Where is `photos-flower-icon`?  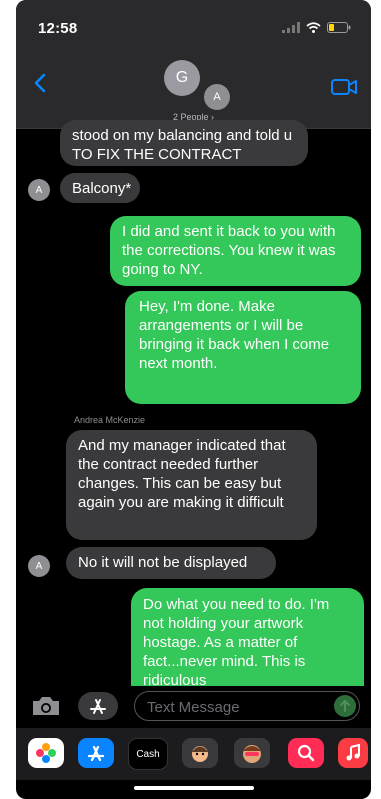 photos-flower-icon is located at coordinates (46, 753).